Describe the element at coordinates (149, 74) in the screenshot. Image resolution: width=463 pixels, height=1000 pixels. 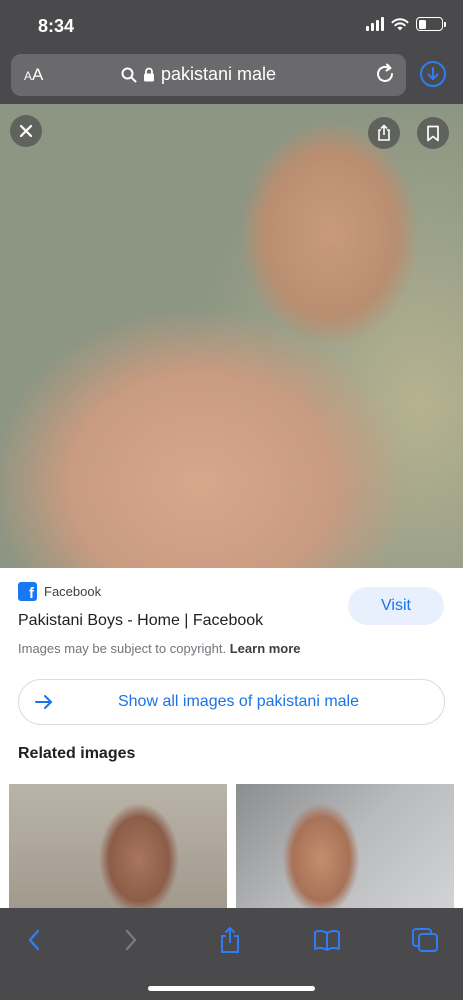
I see `lock-icon` at that location.